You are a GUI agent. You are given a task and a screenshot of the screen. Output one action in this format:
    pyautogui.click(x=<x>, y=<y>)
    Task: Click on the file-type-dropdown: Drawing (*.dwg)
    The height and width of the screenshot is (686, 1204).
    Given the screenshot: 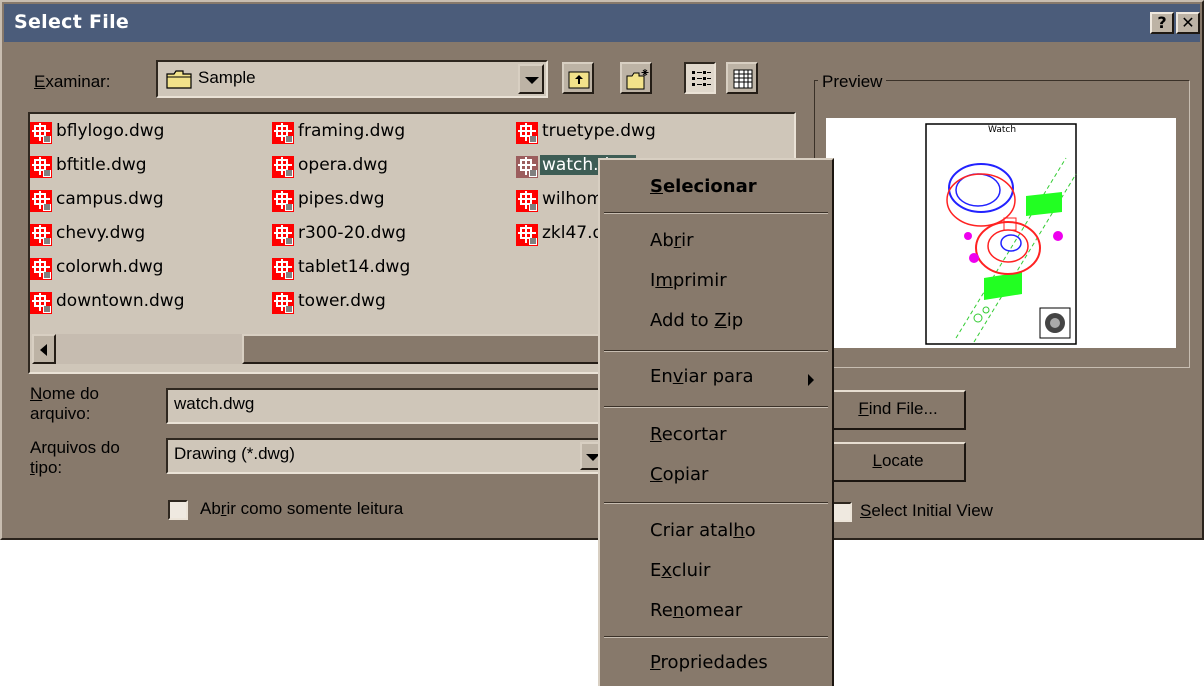 What is the action you would take?
    pyautogui.click(x=386, y=456)
    